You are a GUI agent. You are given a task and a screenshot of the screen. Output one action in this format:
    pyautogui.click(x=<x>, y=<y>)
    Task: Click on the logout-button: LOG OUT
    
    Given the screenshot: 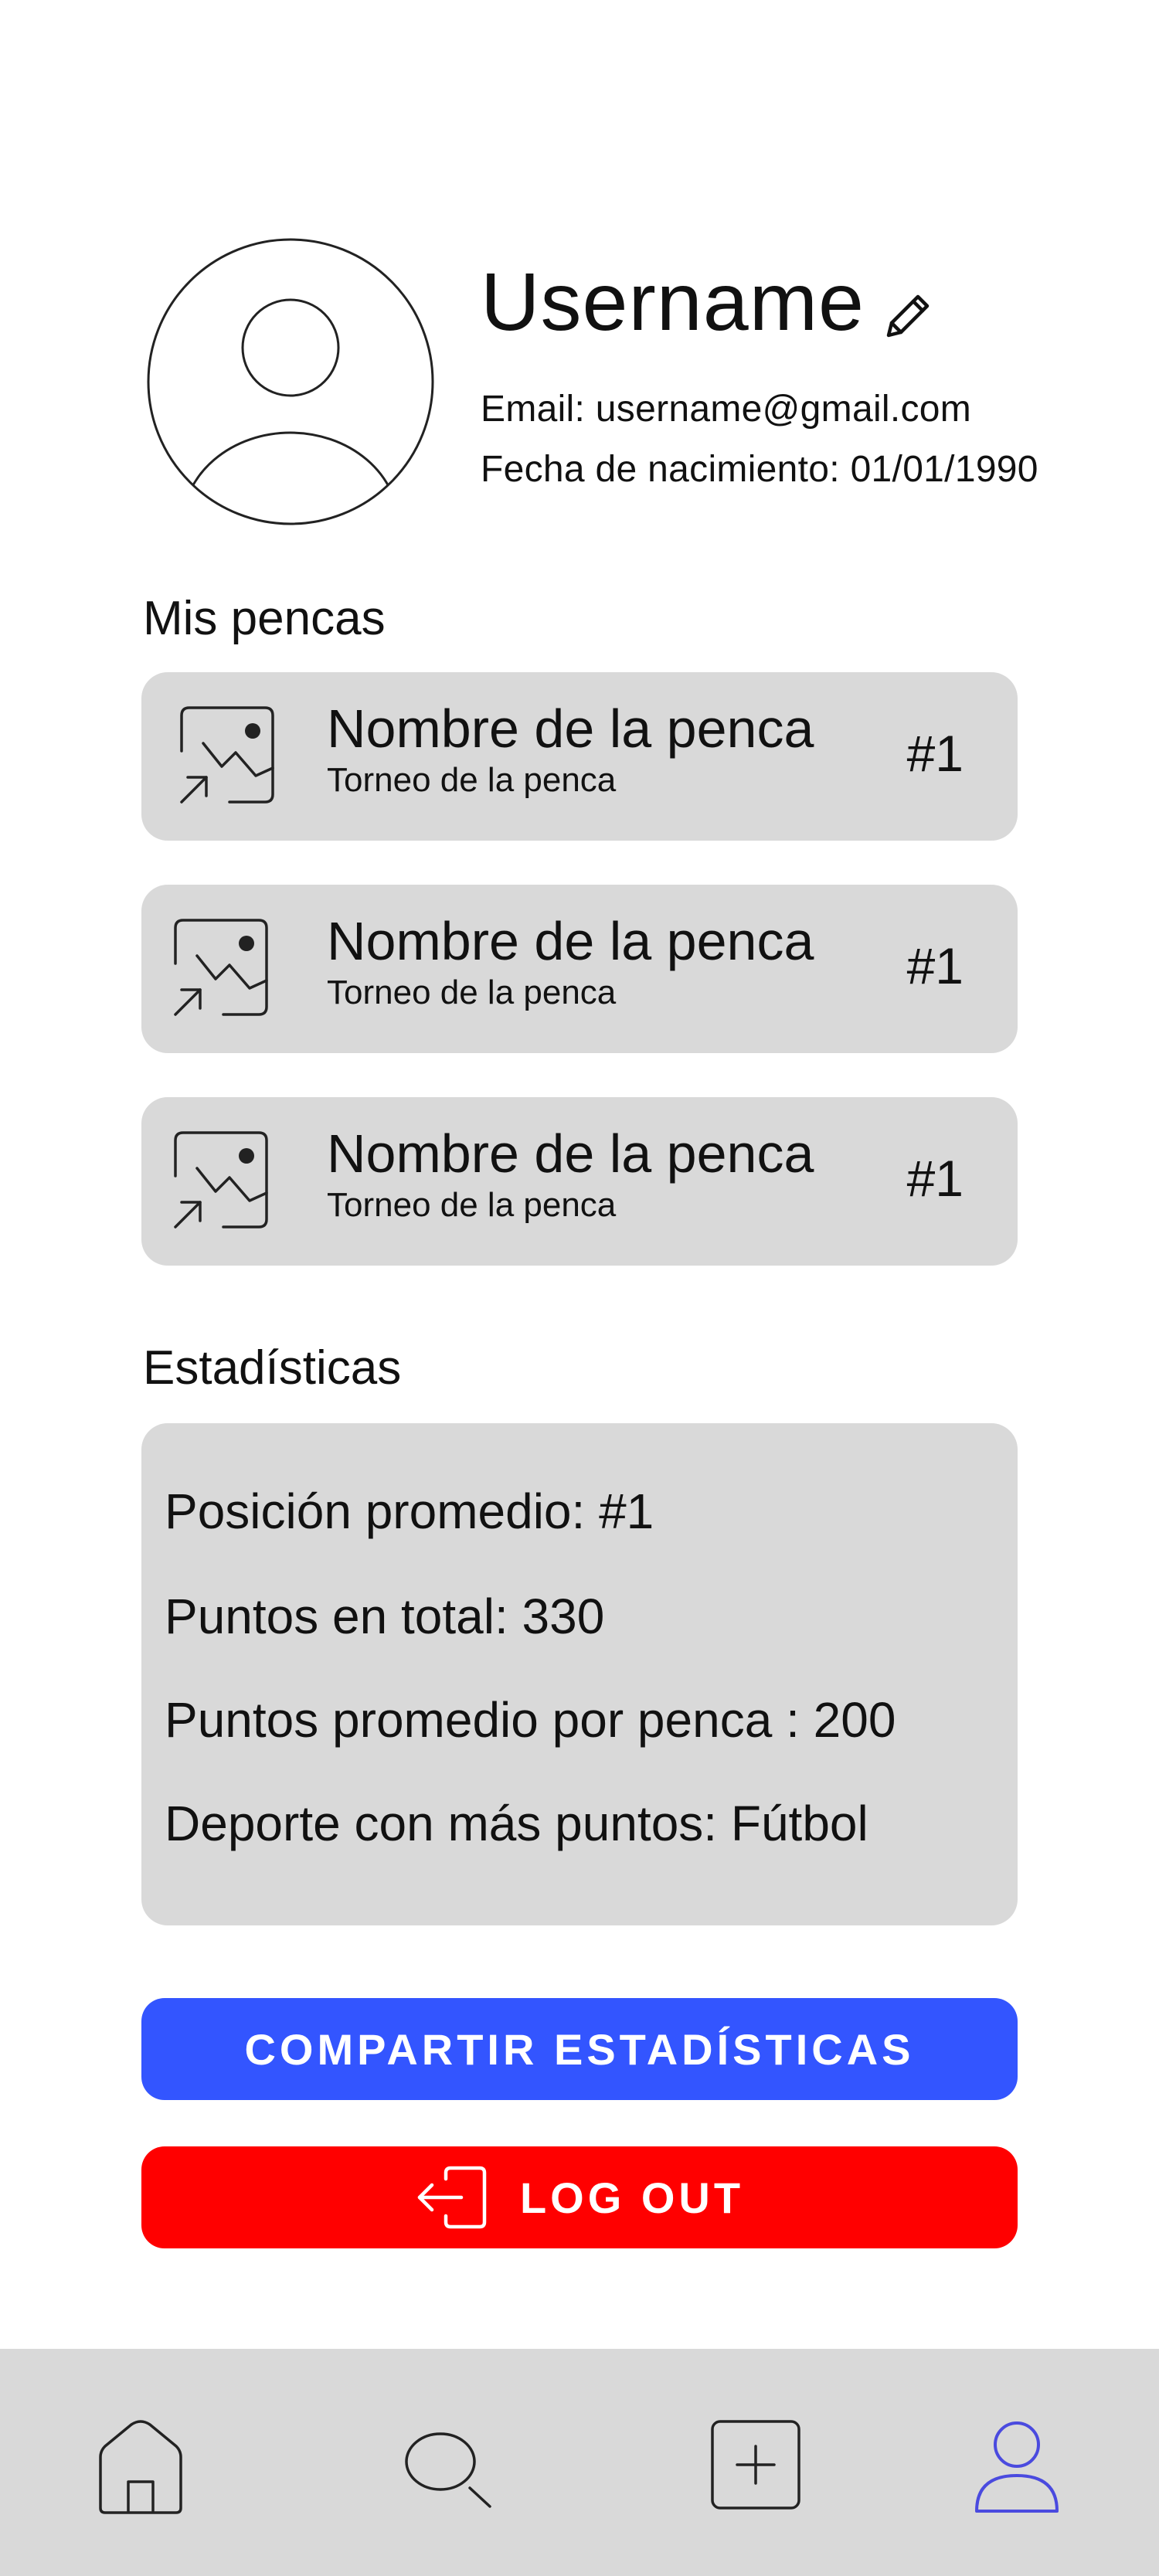 What is the action you would take?
    pyautogui.click(x=579, y=2197)
    